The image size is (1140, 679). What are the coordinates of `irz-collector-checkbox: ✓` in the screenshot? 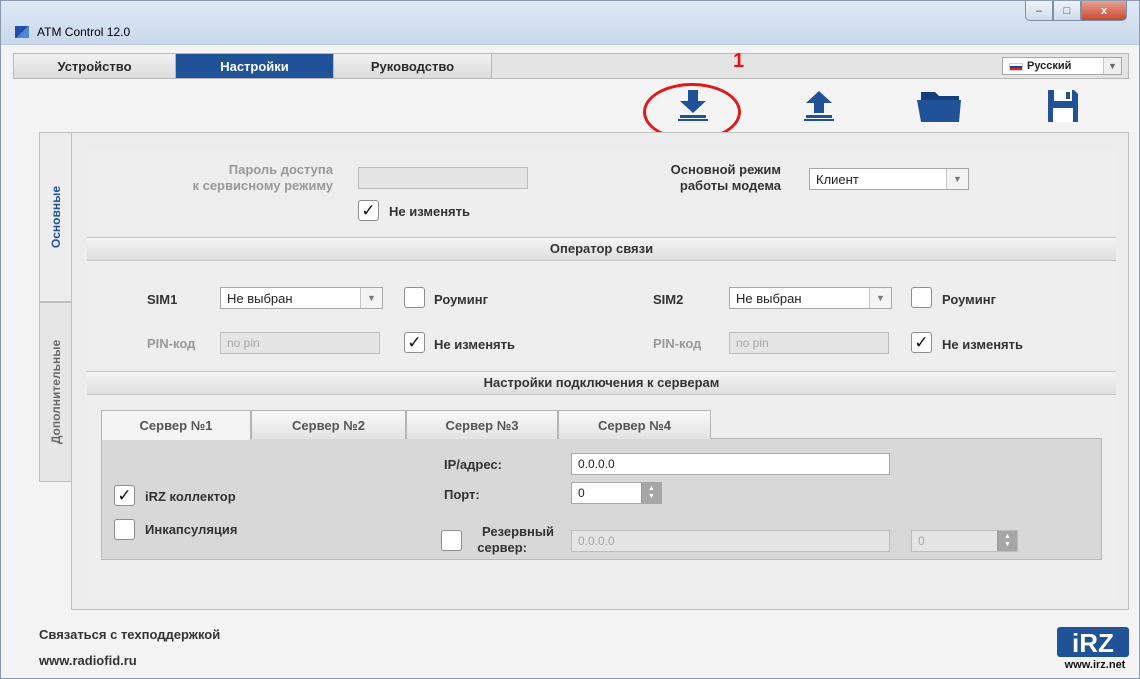 It's located at (124, 495).